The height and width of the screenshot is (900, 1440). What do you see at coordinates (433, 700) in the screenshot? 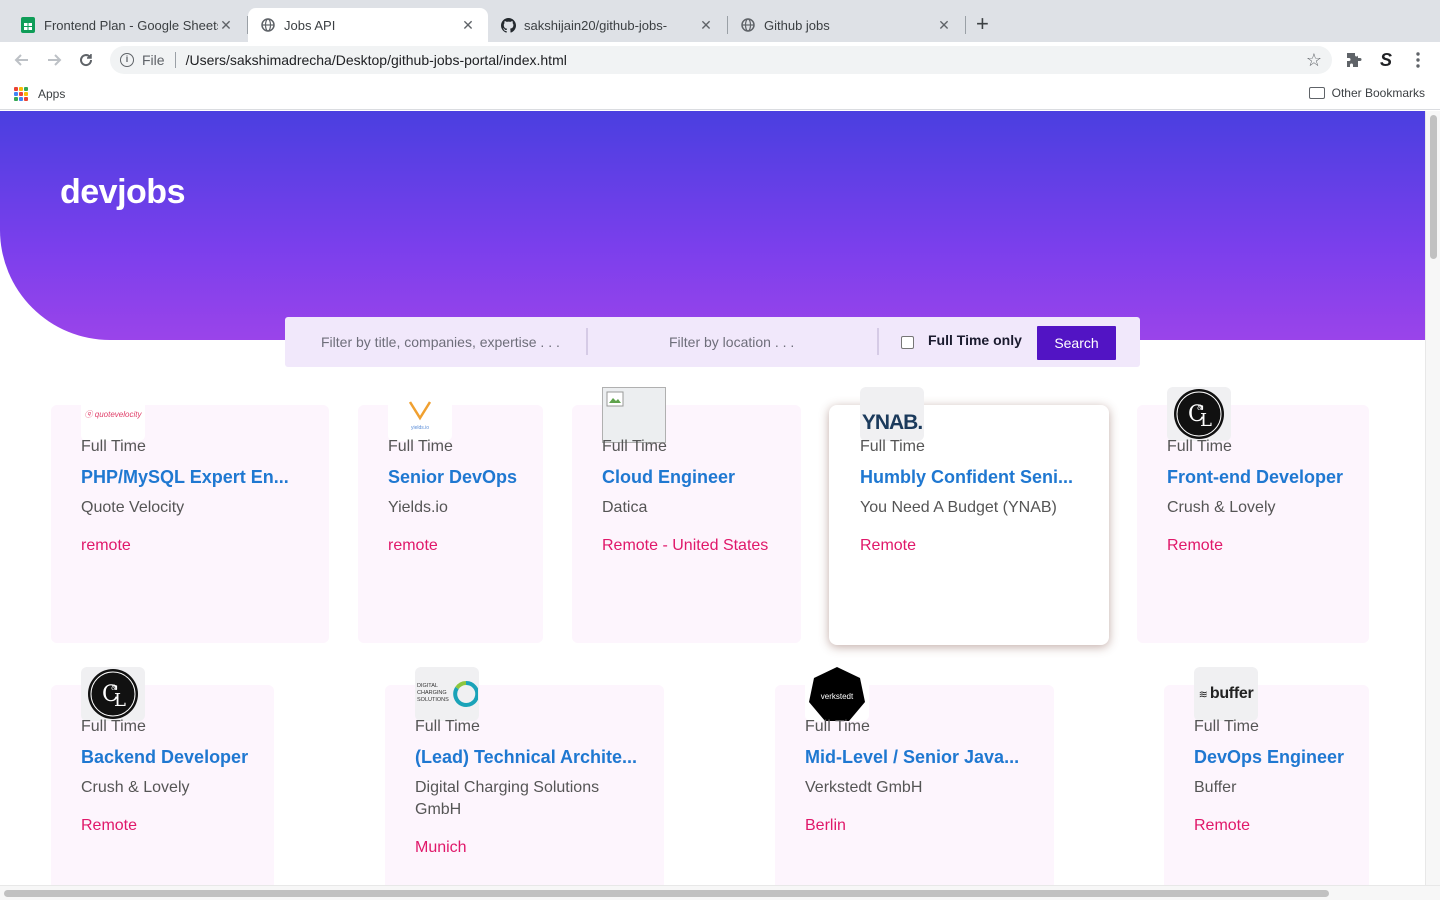
I see `svg-text: SOLUTIONS` at bounding box center [433, 700].